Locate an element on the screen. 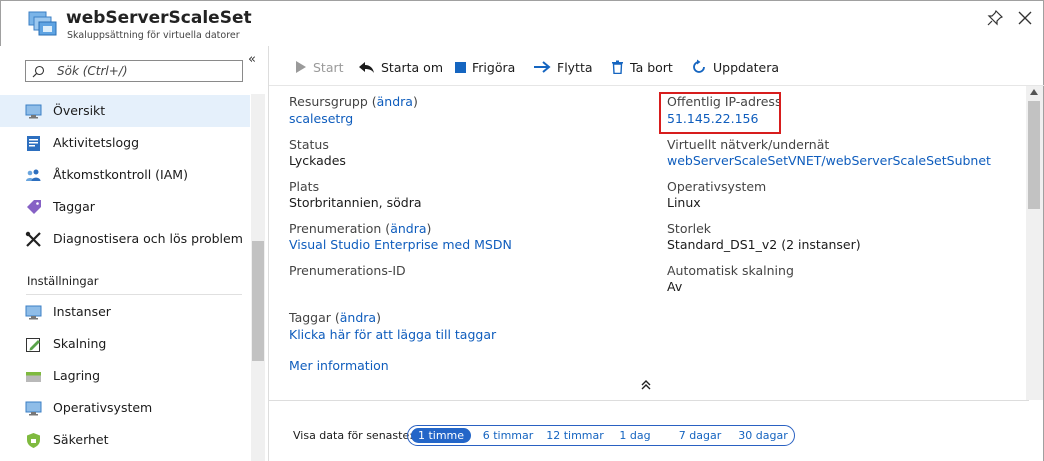 This screenshot has height=461, width=1044. sidebar-item-os: Operativsystem is located at coordinates (125, 408).